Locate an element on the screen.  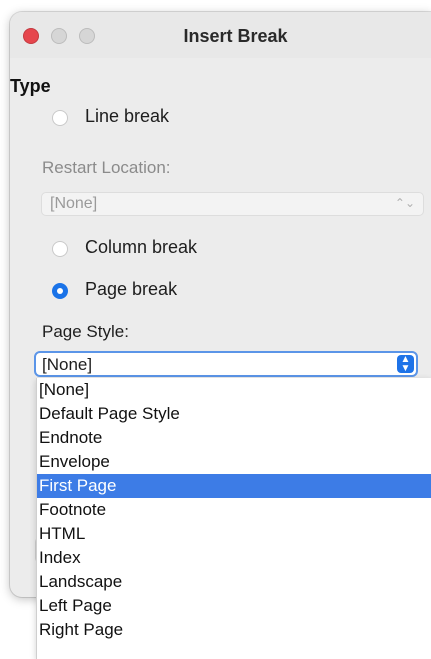
page-style-option-highlighted: First Page is located at coordinates (234, 486).